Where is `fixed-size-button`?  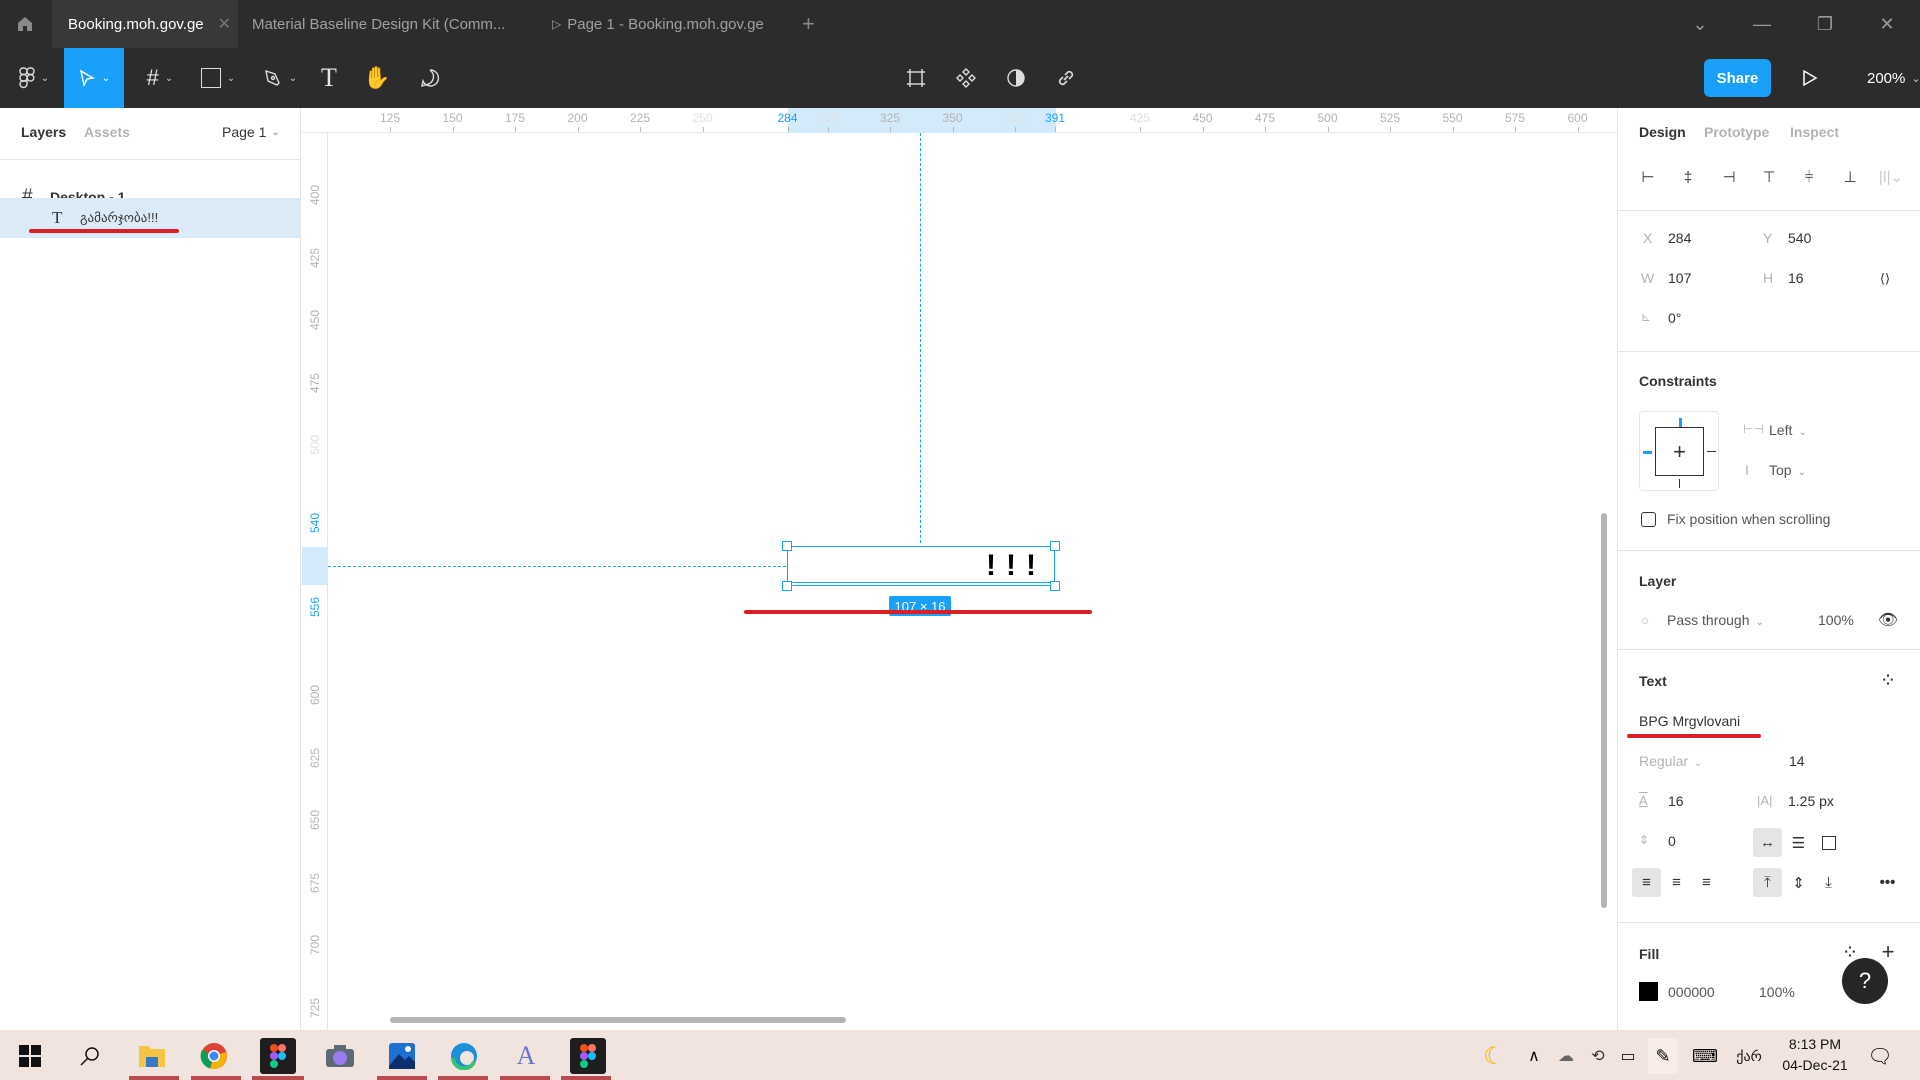
fixed-size-button is located at coordinates (1828, 842).